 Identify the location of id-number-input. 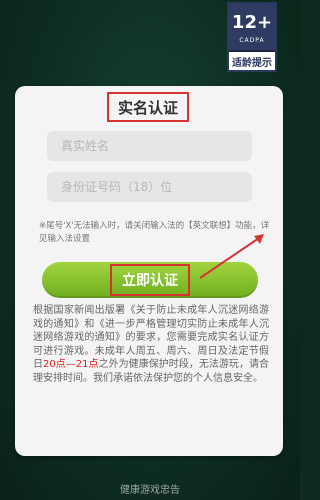
(149, 187).